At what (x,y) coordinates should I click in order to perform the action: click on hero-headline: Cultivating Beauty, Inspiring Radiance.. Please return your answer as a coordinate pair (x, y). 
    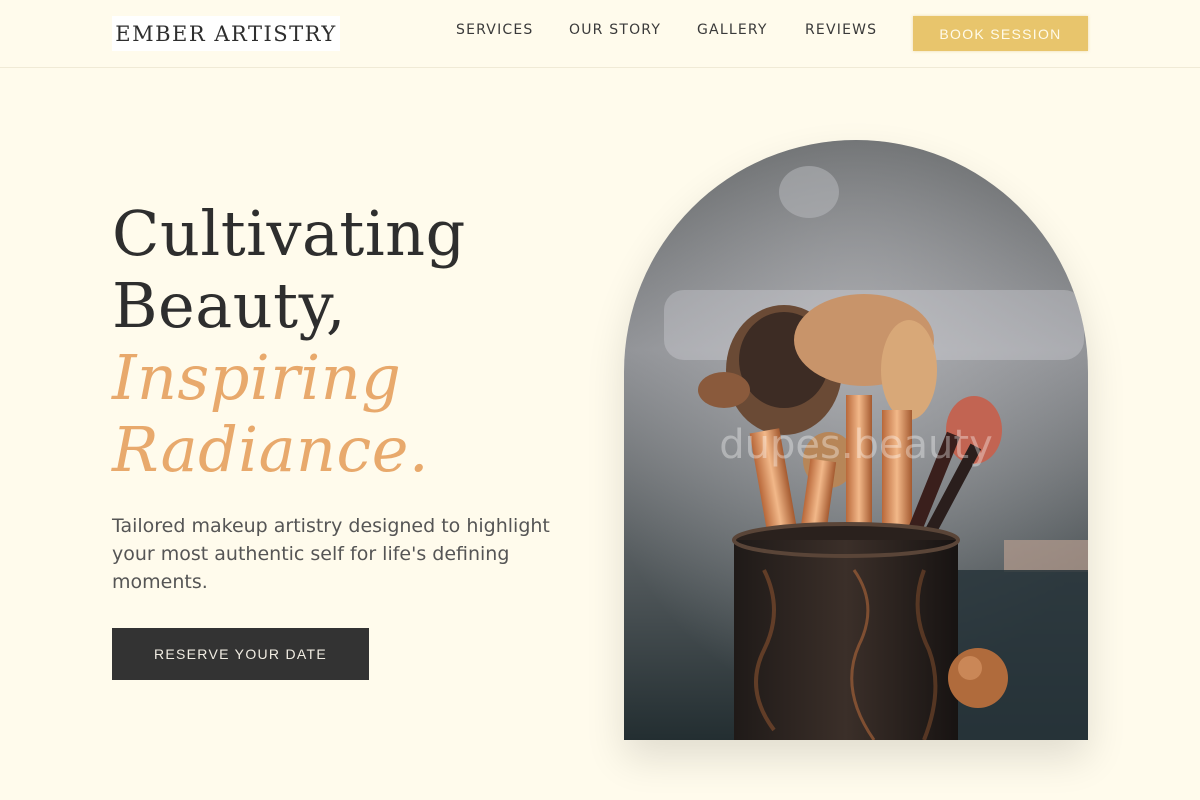
    Looking at the image, I should click on (342, 342).